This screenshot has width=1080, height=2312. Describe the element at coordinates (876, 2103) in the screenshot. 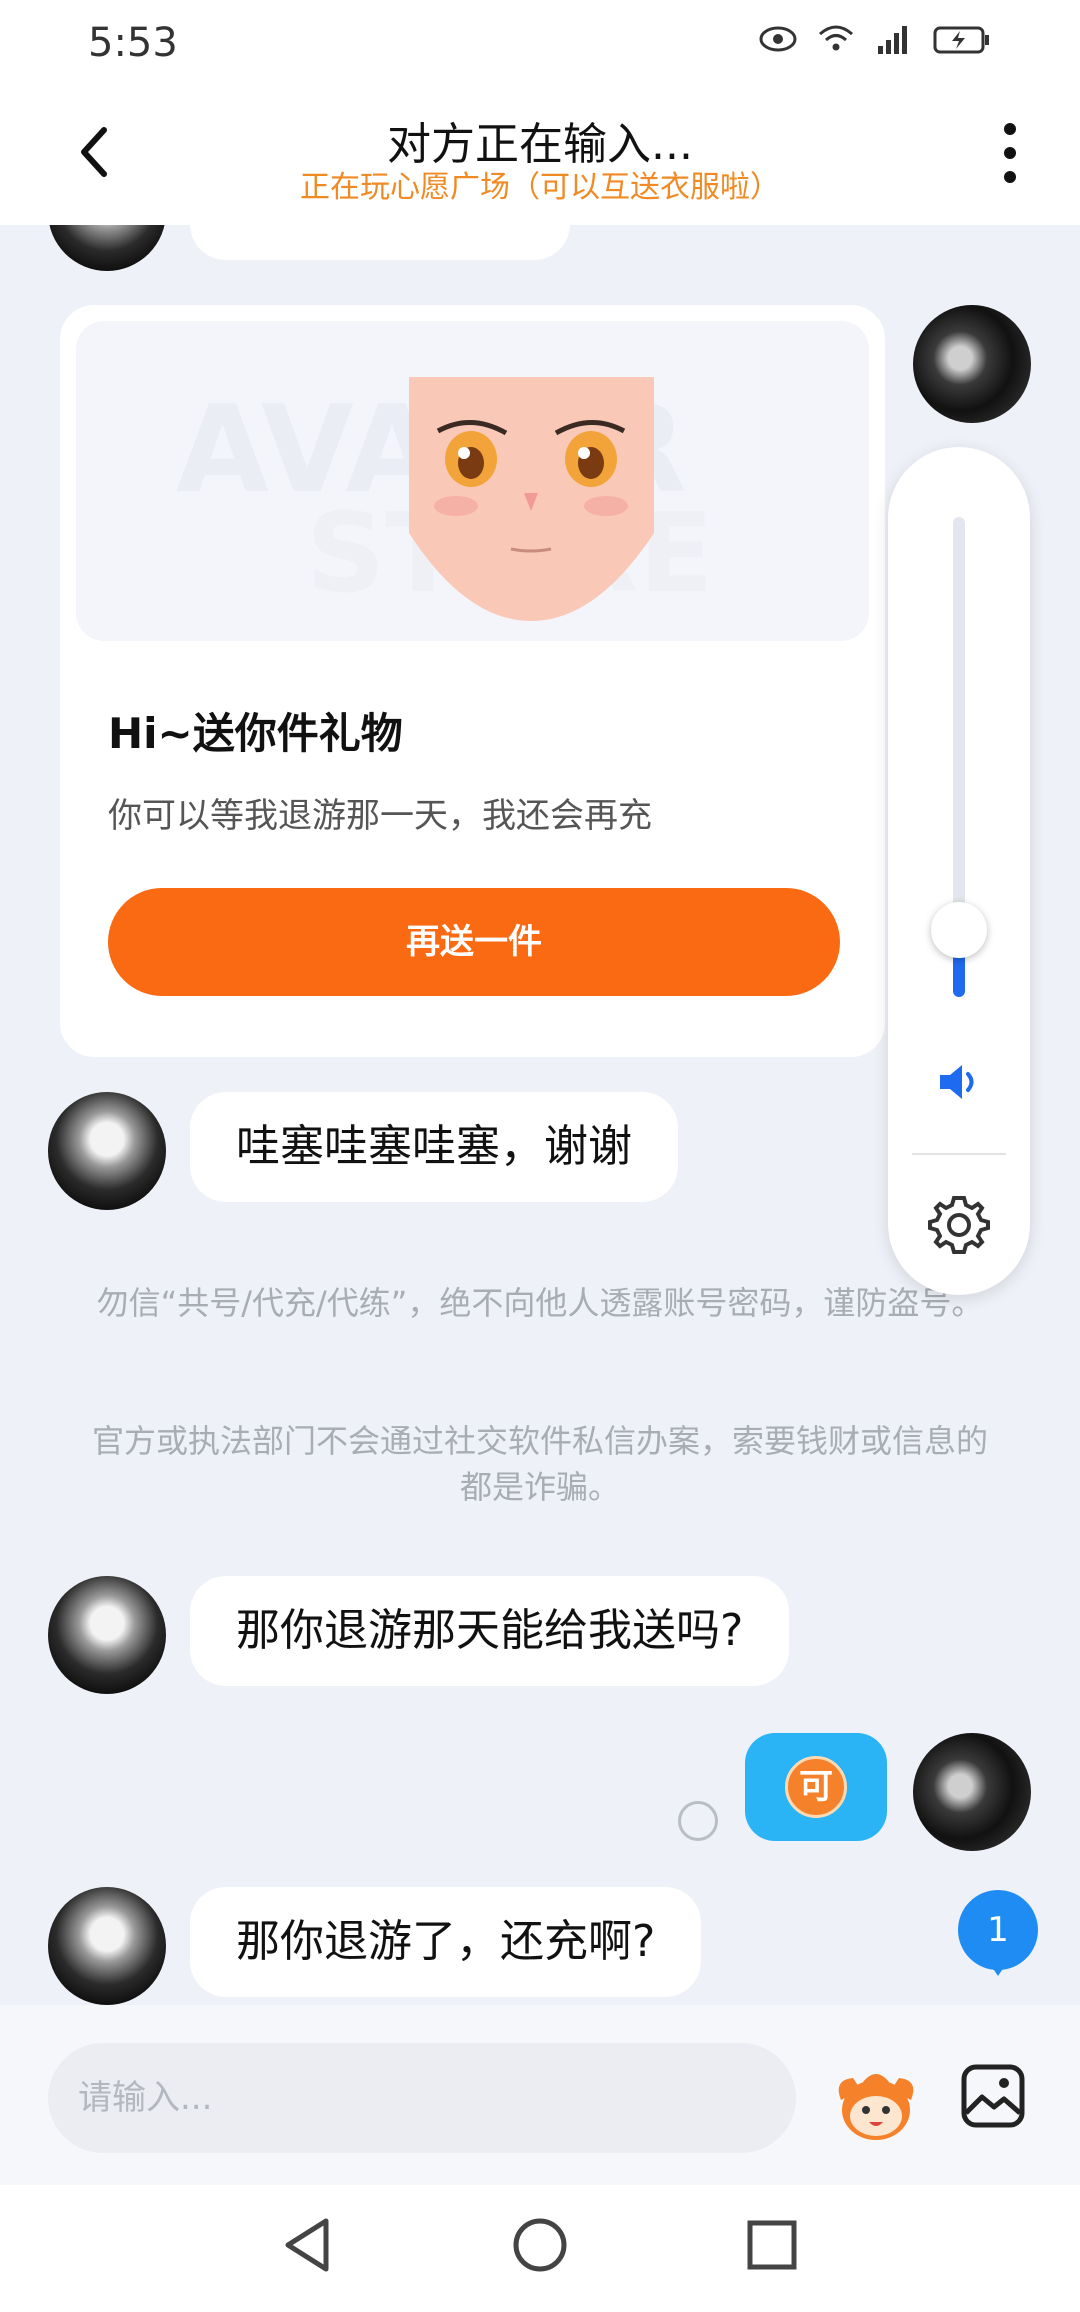

I see `emoji-mascot-icon` at that location.